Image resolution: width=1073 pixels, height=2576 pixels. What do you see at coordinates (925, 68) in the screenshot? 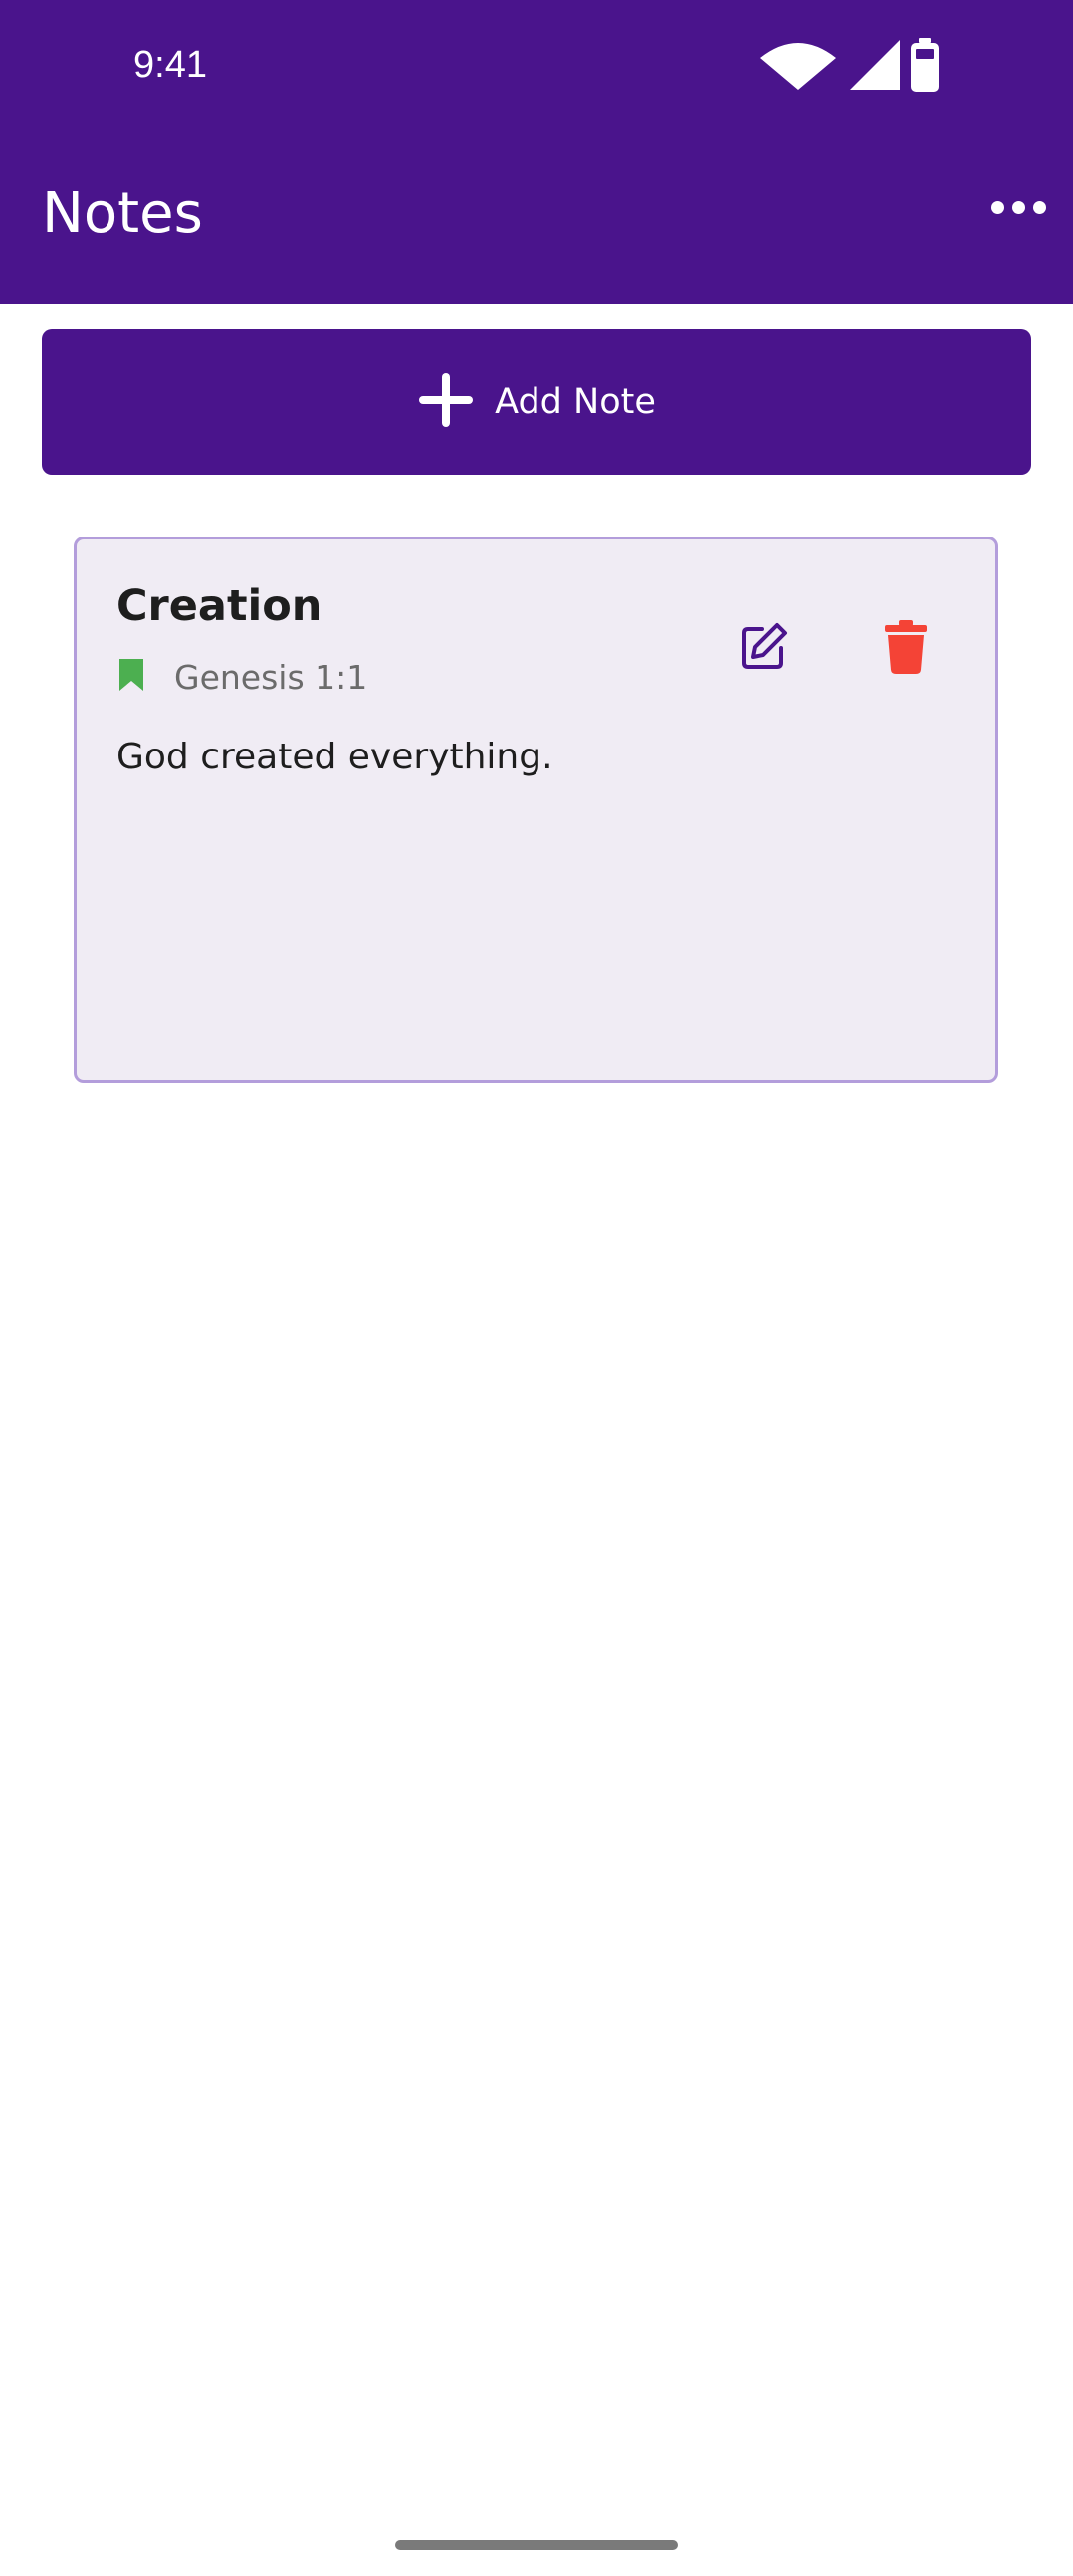
I see `battery-icon` at bounding box center [925, 68].